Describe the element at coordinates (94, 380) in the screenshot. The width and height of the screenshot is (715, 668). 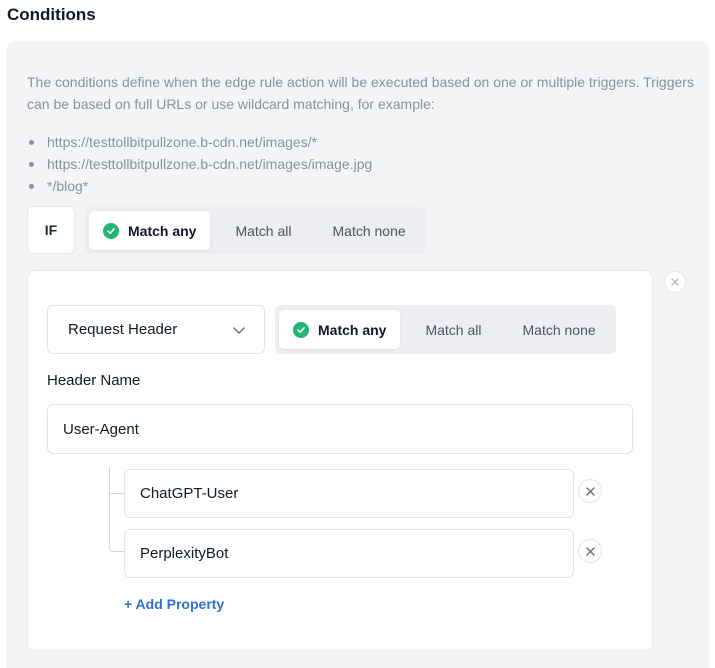
I see `header-name-label: Header Name` at that location.